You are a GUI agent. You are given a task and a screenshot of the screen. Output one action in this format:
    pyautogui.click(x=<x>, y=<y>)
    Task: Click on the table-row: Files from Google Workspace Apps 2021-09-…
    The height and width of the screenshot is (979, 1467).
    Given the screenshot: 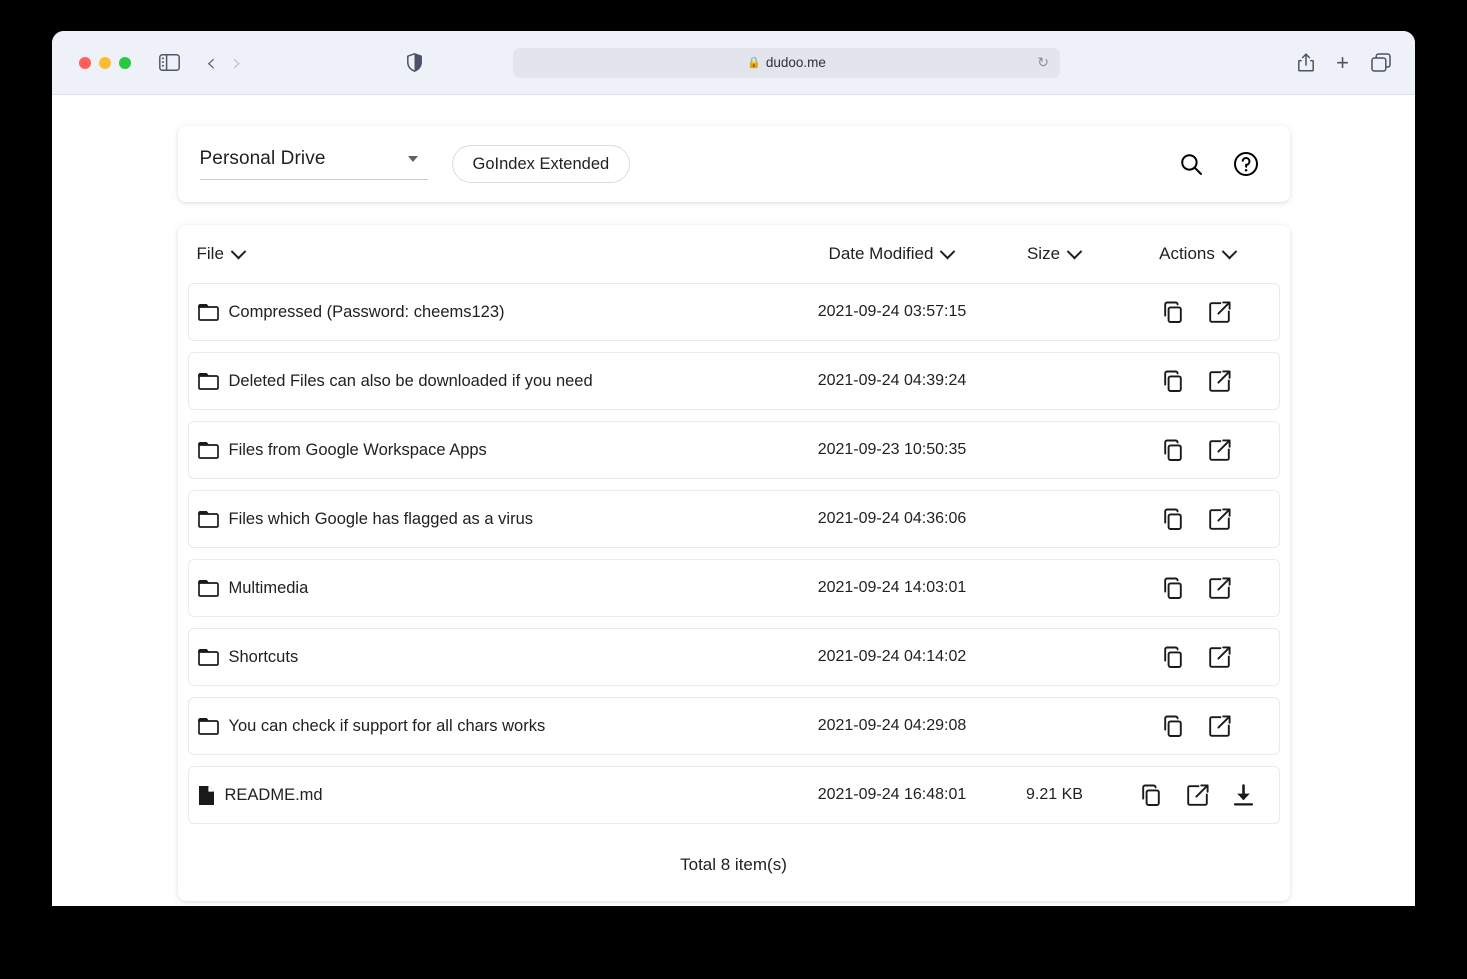 What is the action you would take?
    pyautogui.click(x=733, y=450)
    